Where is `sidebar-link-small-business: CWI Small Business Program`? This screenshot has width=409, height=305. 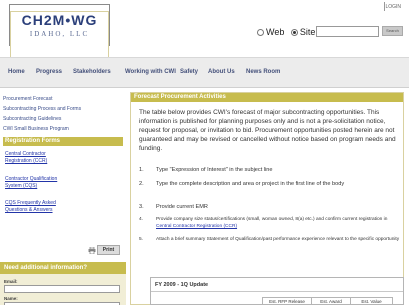
sidebar-link-small-business: CWI Small Business Program is located at coordinates (36, 129).